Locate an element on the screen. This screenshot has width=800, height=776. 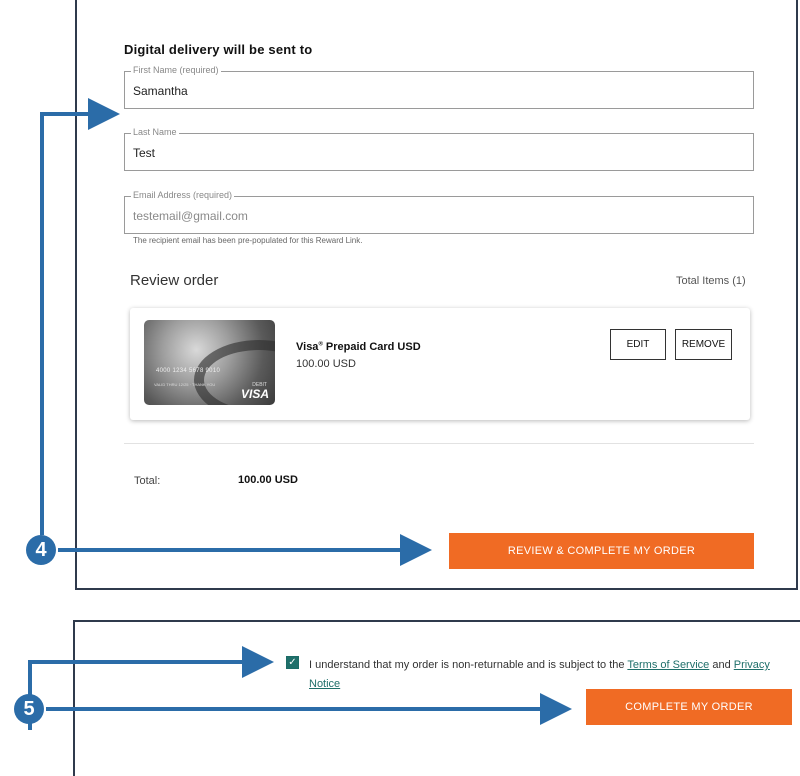
last-name-value: Test is located at coordinates (144, 153).